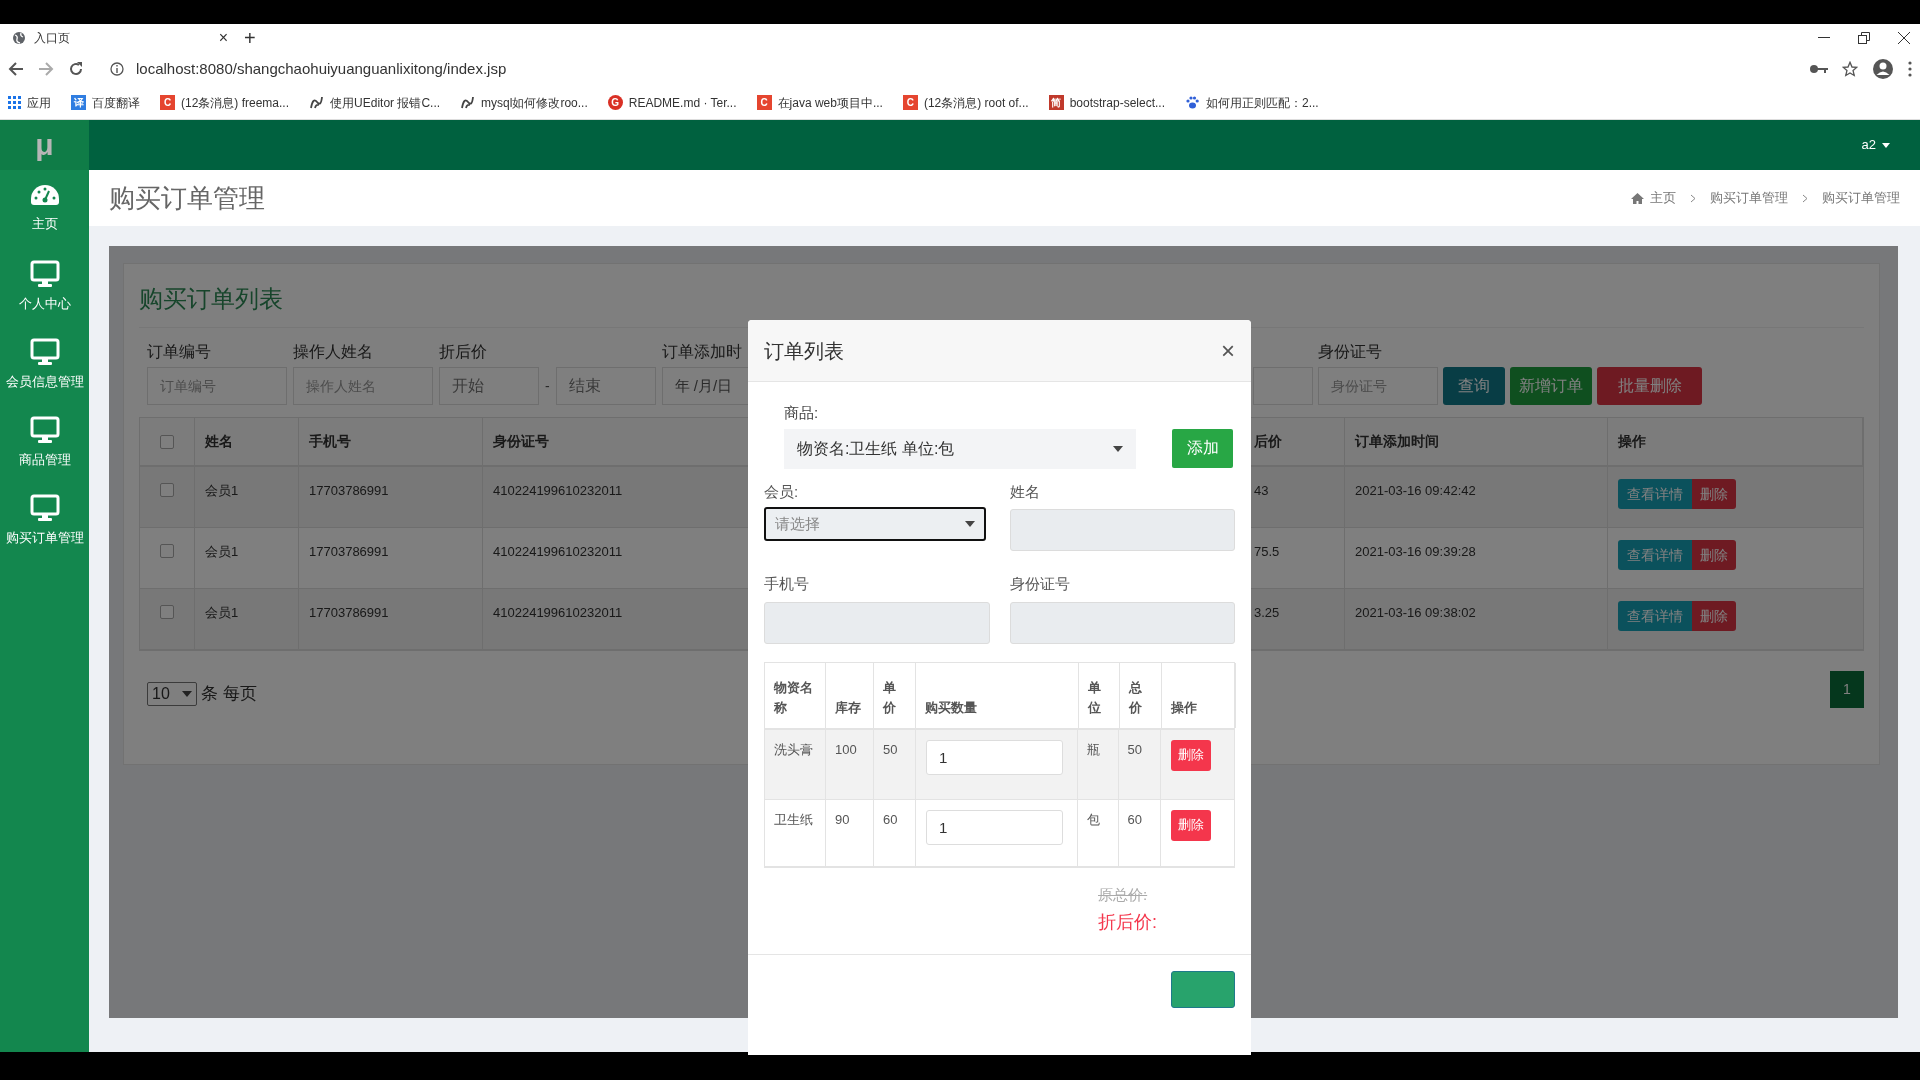 The width and height of the screenshot is (1920, 1080). Describe the element at coordinates (1122, 530) in the screenshot. I see `name-field` at that location.